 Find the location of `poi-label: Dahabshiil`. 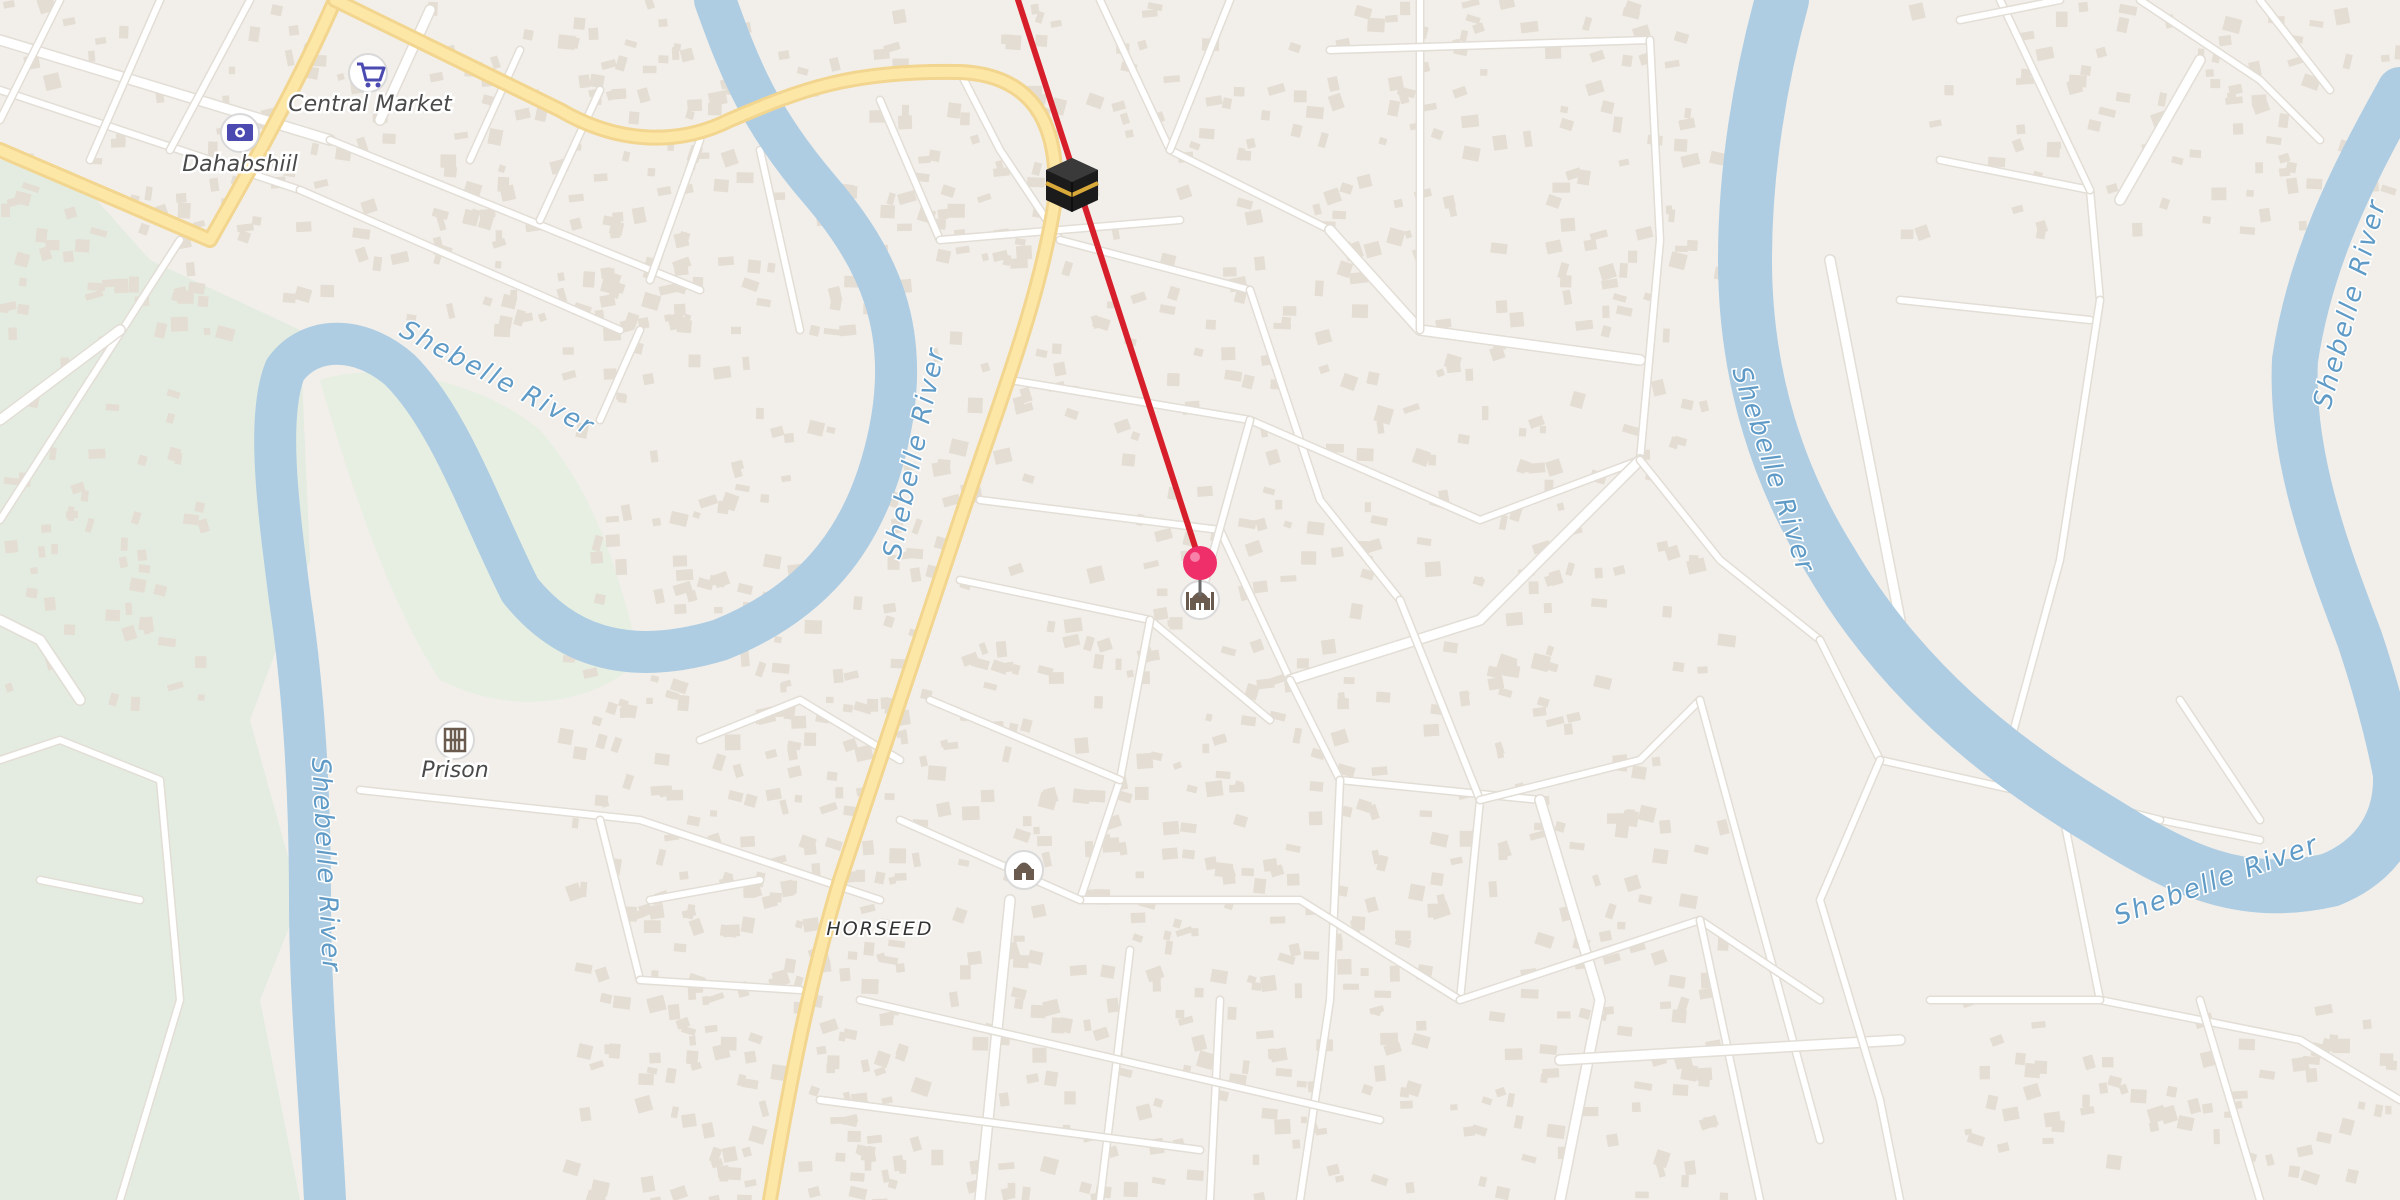

poi-label: Dahabshiil is located at coordinates (240, 164).